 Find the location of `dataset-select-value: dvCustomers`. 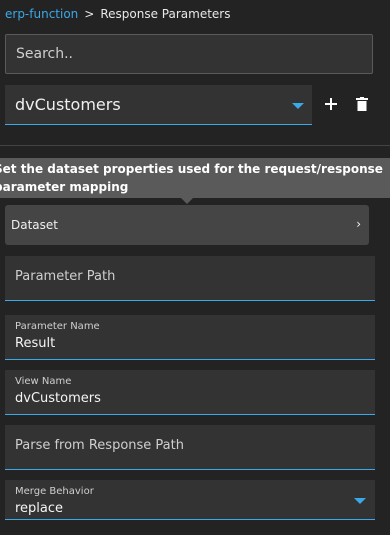

dataset-select-value: dvCustomers is located at coordinates (68, 104).